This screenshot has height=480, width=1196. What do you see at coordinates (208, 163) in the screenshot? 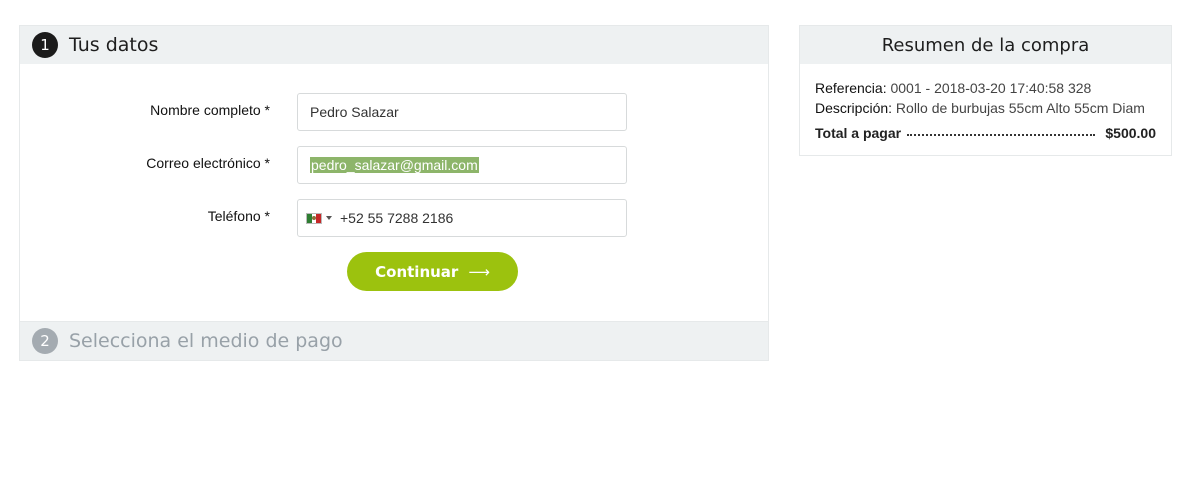
I see `email-label: Correo electrónico *` at bounding box center [208, 163].